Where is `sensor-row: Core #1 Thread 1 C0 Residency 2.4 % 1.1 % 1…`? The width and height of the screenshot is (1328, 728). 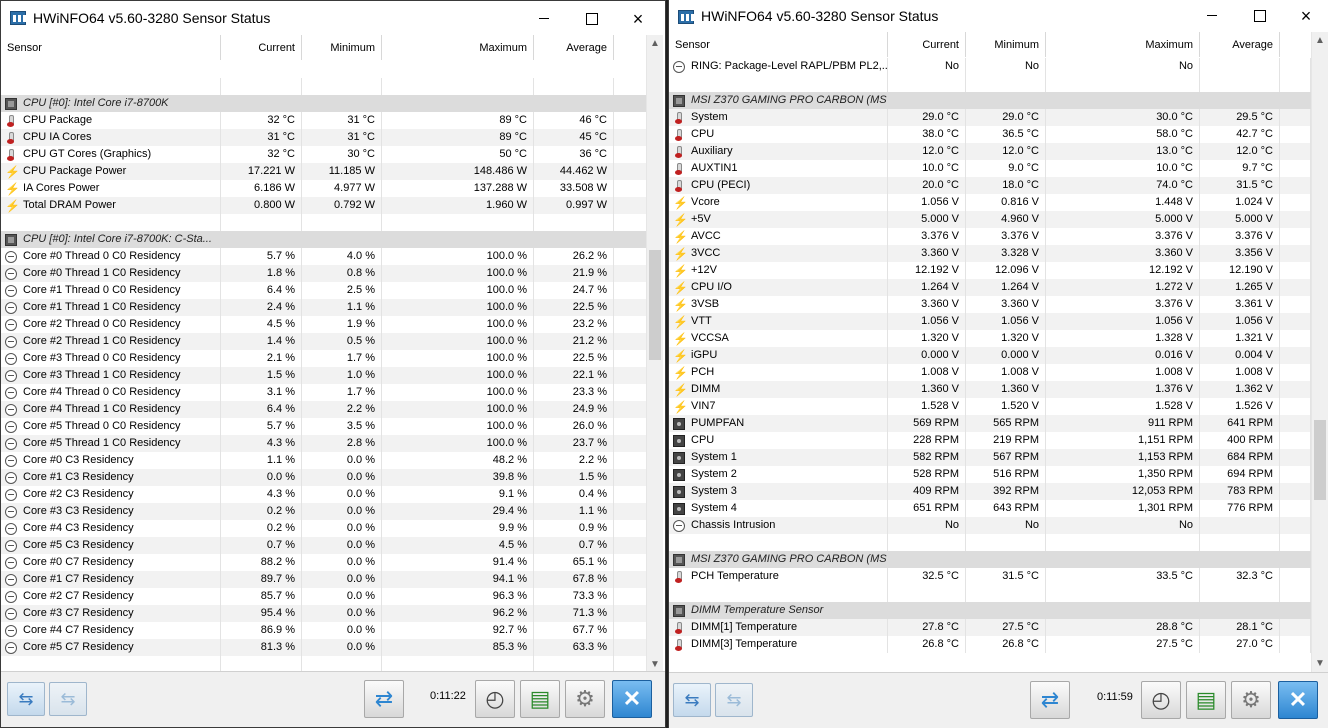
sensor-row: Core #1 Thread 1 C0 Residency 2.4 % 1.1 % 1… is located at coordinates (324, 307).